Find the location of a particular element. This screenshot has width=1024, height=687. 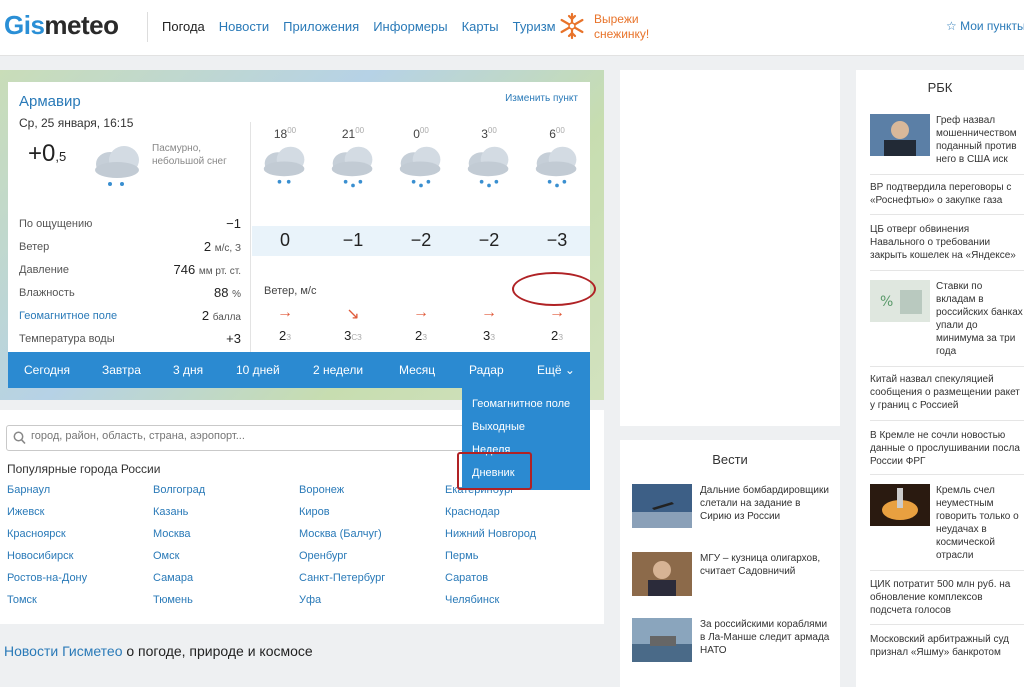

city-link: Саратов is located at coordinates (518, 583).